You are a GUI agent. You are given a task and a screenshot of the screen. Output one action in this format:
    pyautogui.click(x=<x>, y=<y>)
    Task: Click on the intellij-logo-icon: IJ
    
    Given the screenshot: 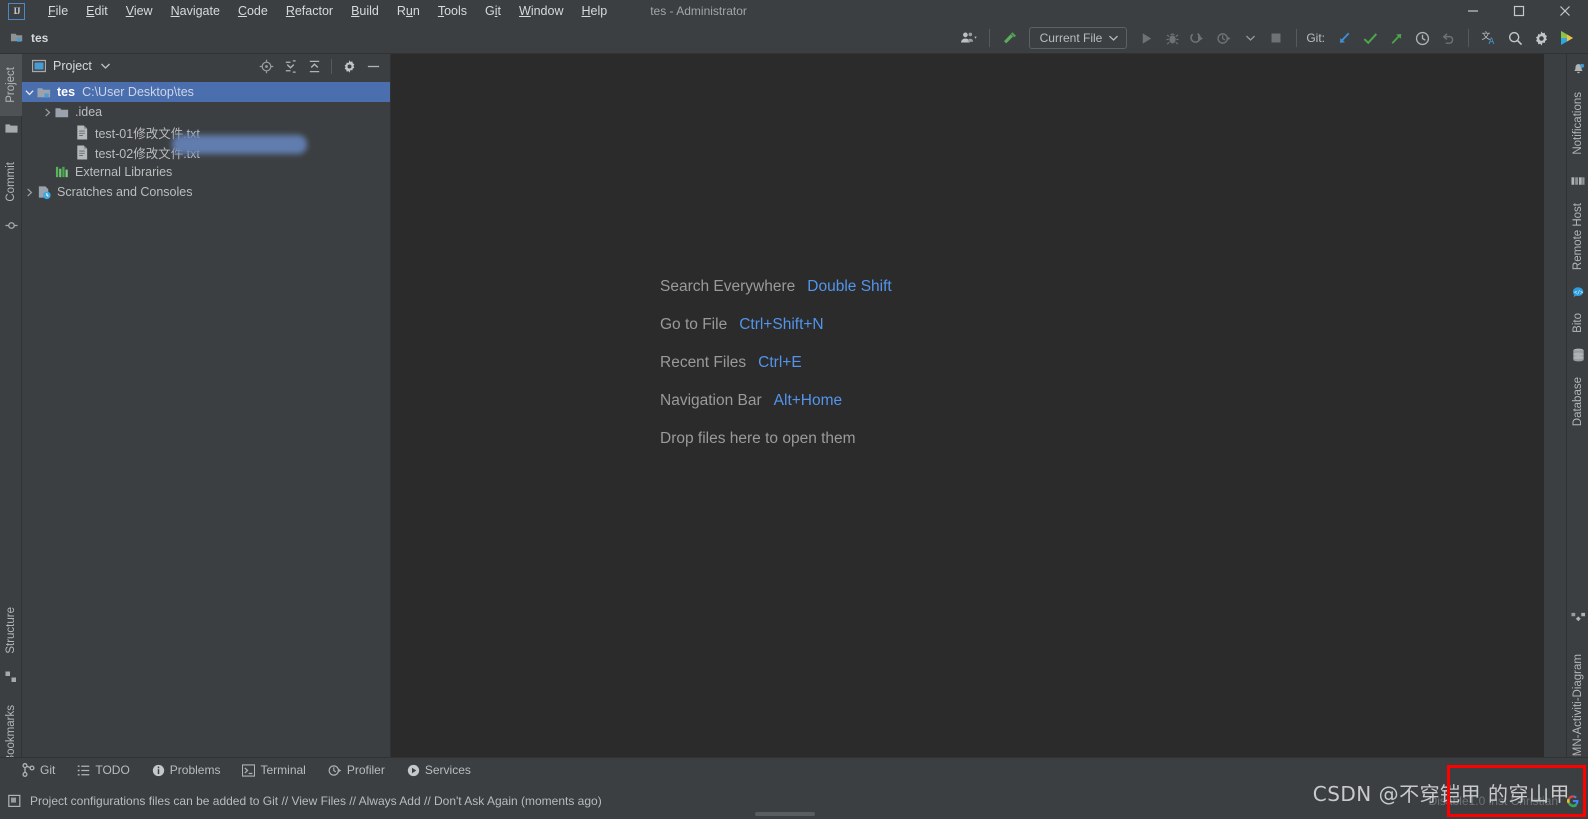 What is the action you would take?
    pyautogui.click(x=16, y=11)
    